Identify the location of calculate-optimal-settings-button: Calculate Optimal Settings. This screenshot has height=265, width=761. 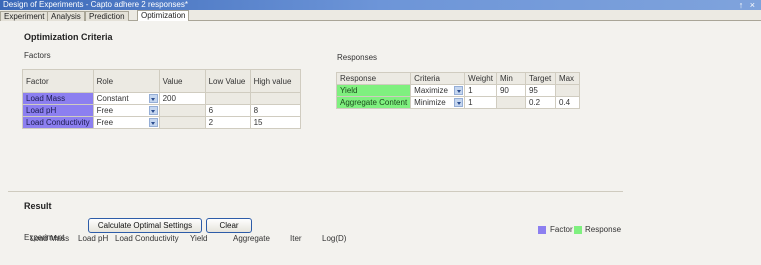
(145, 225).